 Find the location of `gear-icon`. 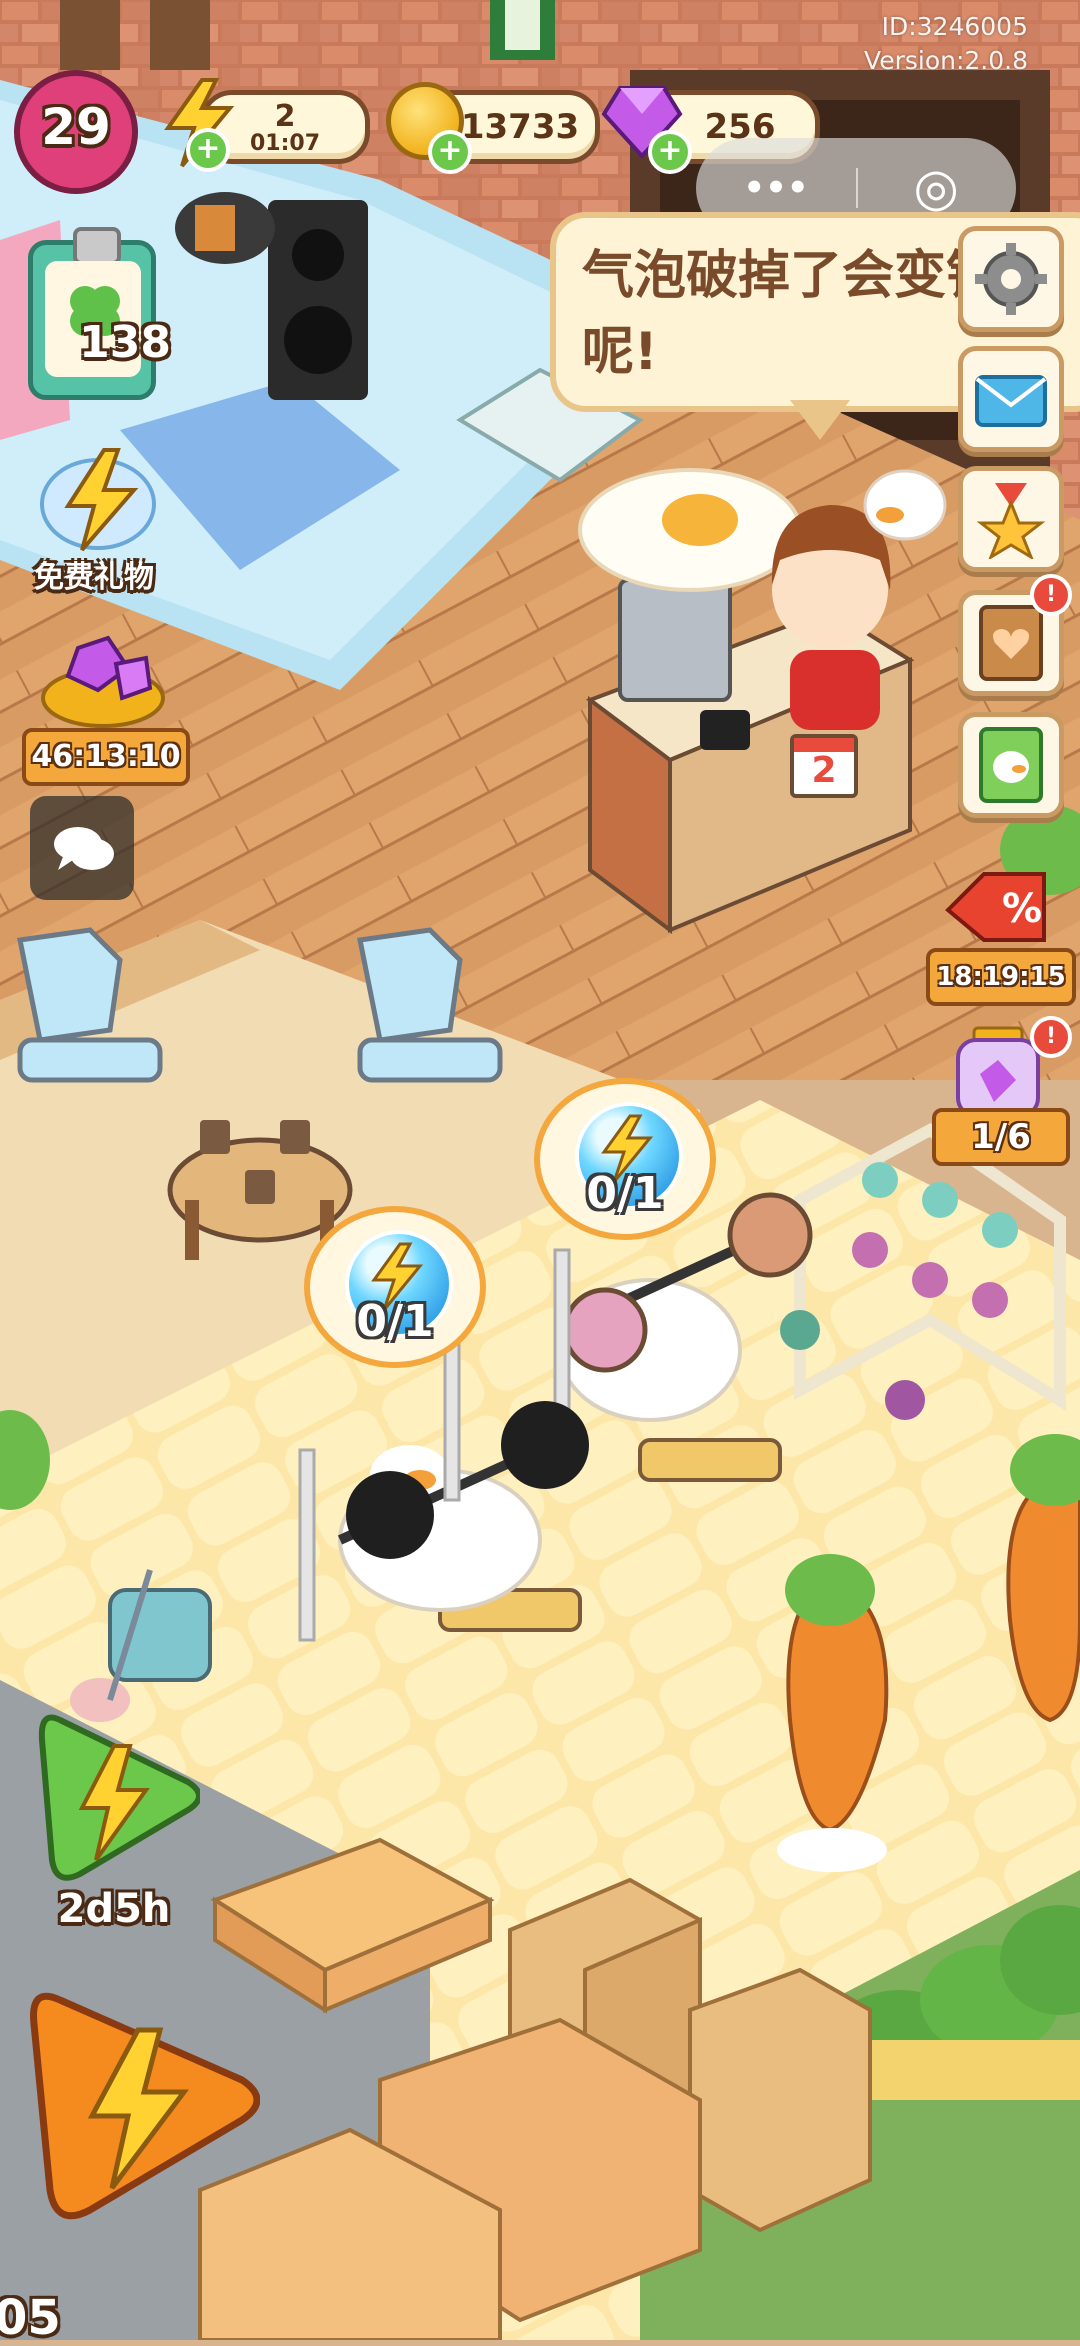

gear-icon is located at coordinates (1011, 279).